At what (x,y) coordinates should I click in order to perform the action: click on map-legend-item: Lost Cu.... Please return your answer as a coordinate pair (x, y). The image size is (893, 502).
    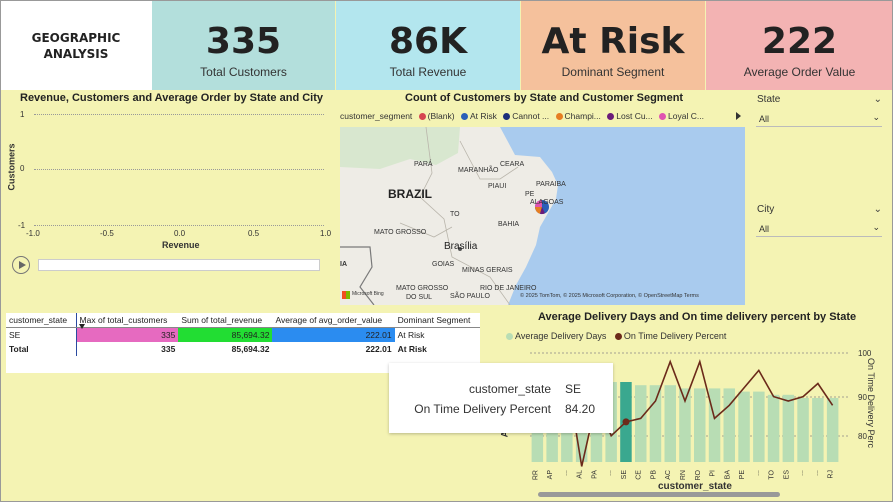
    Looking at the image, I should click on (630, 116).